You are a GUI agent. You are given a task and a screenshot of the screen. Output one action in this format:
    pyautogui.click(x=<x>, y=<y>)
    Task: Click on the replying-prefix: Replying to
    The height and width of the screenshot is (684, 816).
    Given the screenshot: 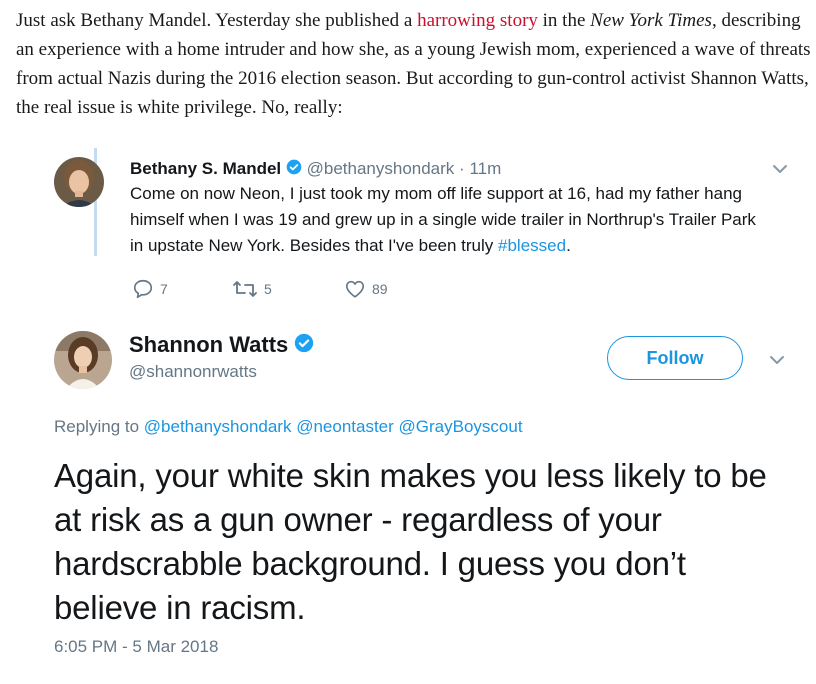 What is the action you would take?
    pyautogui.click(x=99, y=426)
    